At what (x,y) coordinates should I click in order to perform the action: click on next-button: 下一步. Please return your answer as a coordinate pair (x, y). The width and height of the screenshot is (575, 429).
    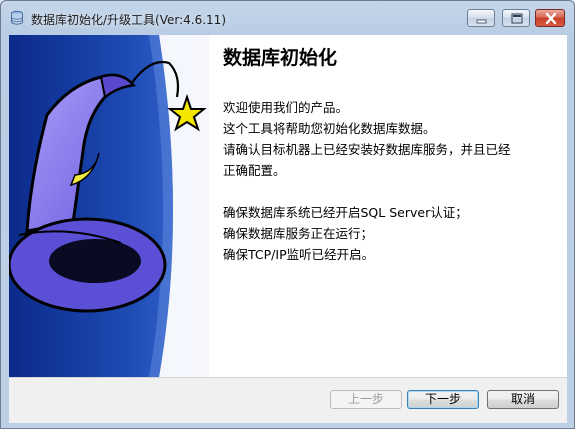
    Looking at the image, I should click on (443, 399).